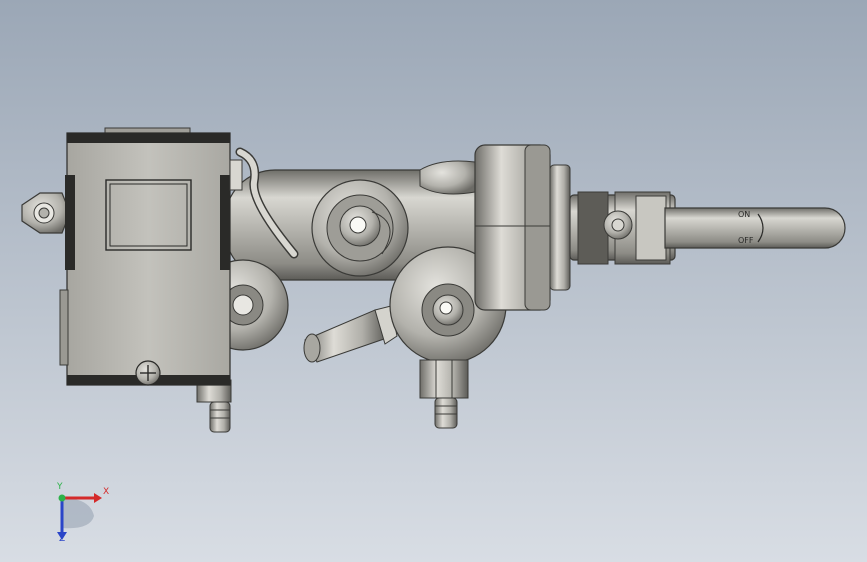  I want to click on left-hex-nut, so click(46, 213).